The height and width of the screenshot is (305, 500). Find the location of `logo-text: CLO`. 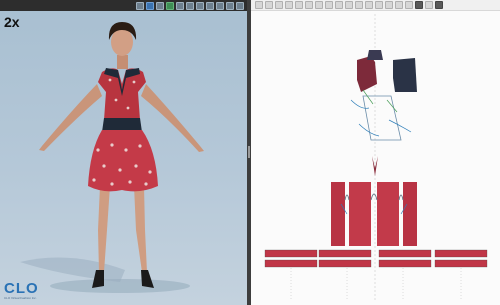

logo-text: CLO is located at coordinates (21, 288).